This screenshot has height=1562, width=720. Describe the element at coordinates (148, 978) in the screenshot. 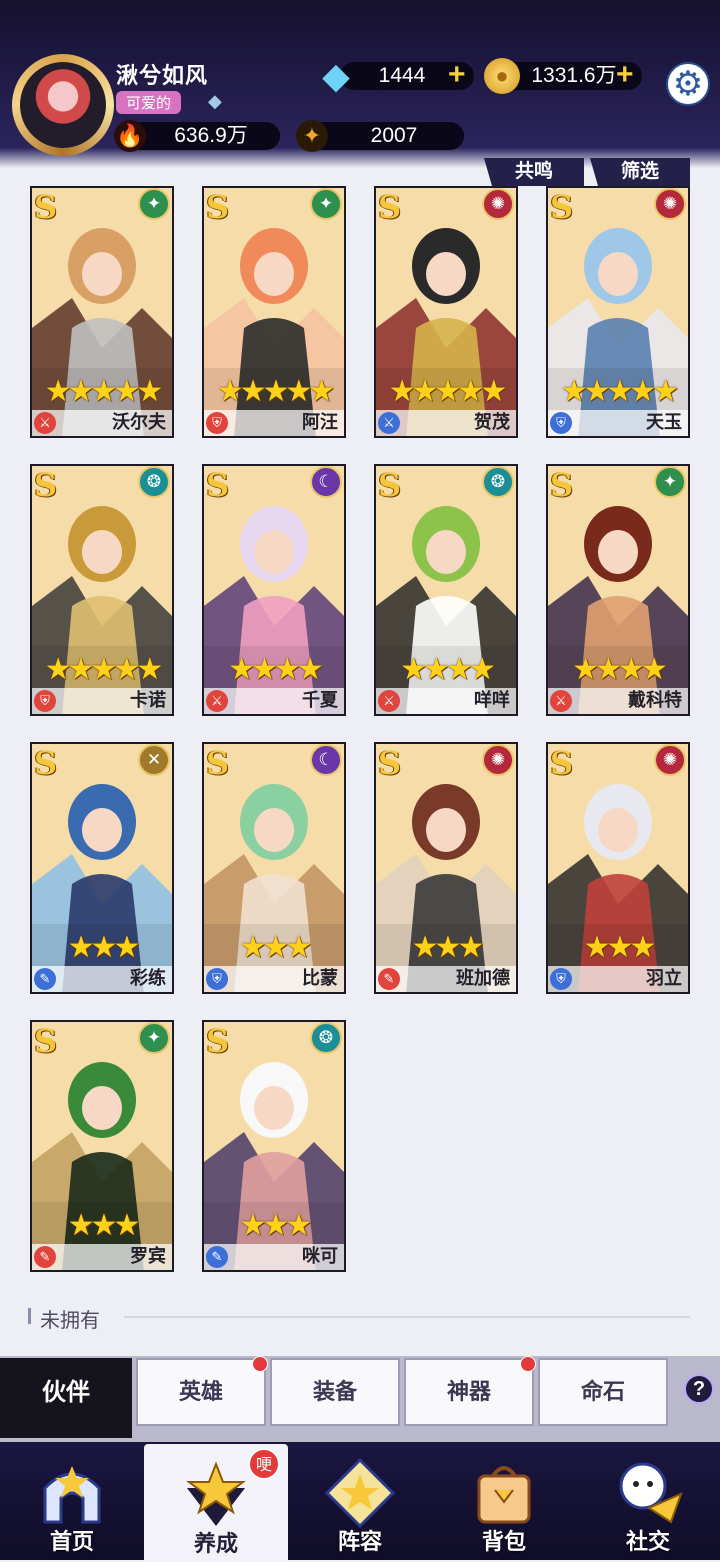

I see `hero-name: 彩练` at that location.